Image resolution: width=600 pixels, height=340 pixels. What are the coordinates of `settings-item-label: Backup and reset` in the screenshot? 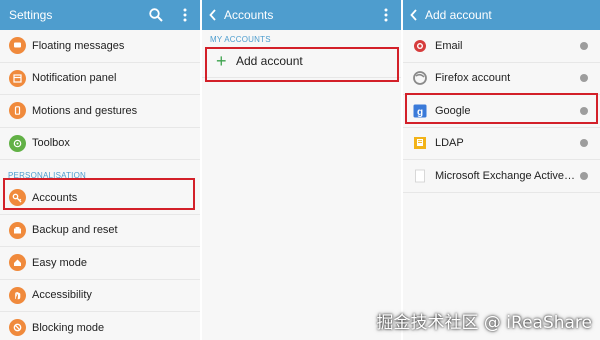 It's located at (75, 230).